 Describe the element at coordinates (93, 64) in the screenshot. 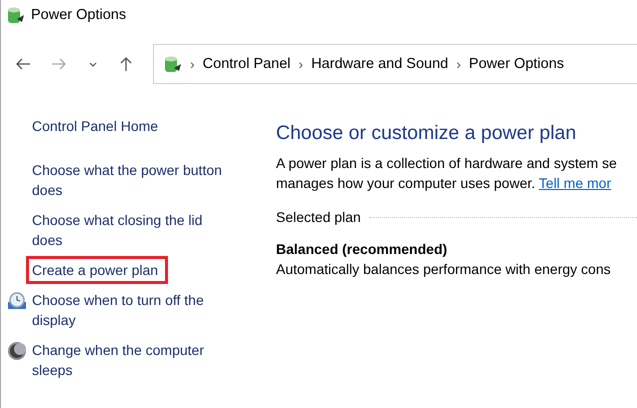

I see `recent-pages-button` at that location.